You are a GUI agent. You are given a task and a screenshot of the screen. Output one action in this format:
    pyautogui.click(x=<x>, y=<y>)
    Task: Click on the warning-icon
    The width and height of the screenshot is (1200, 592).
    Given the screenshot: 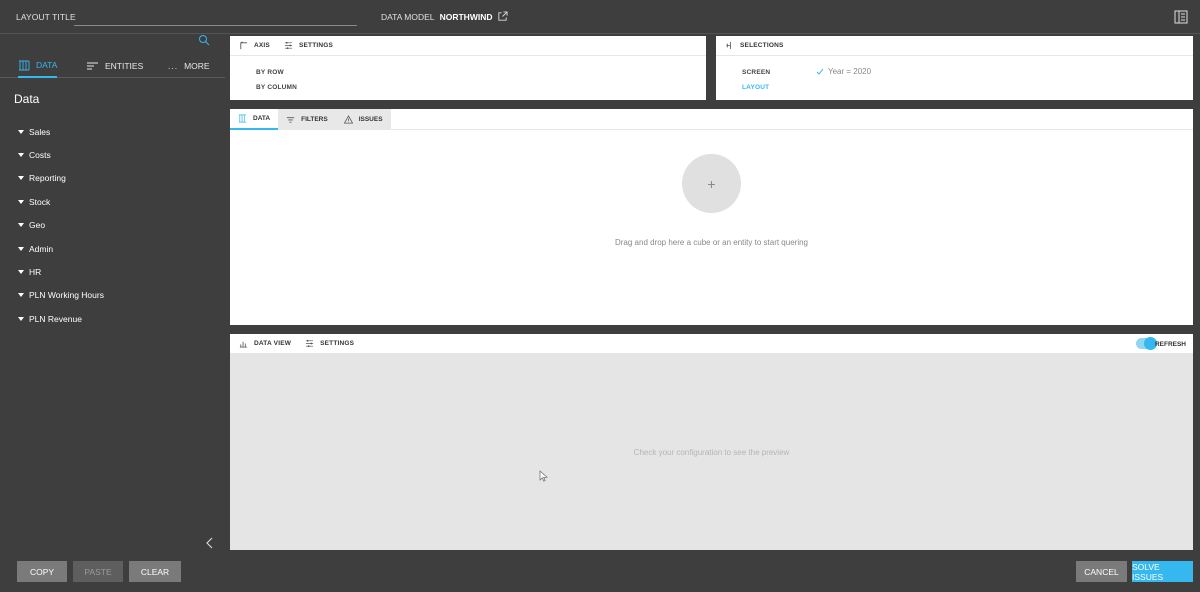 What is the action you would take?
    pyautogui.click(x=348, y=119)
    